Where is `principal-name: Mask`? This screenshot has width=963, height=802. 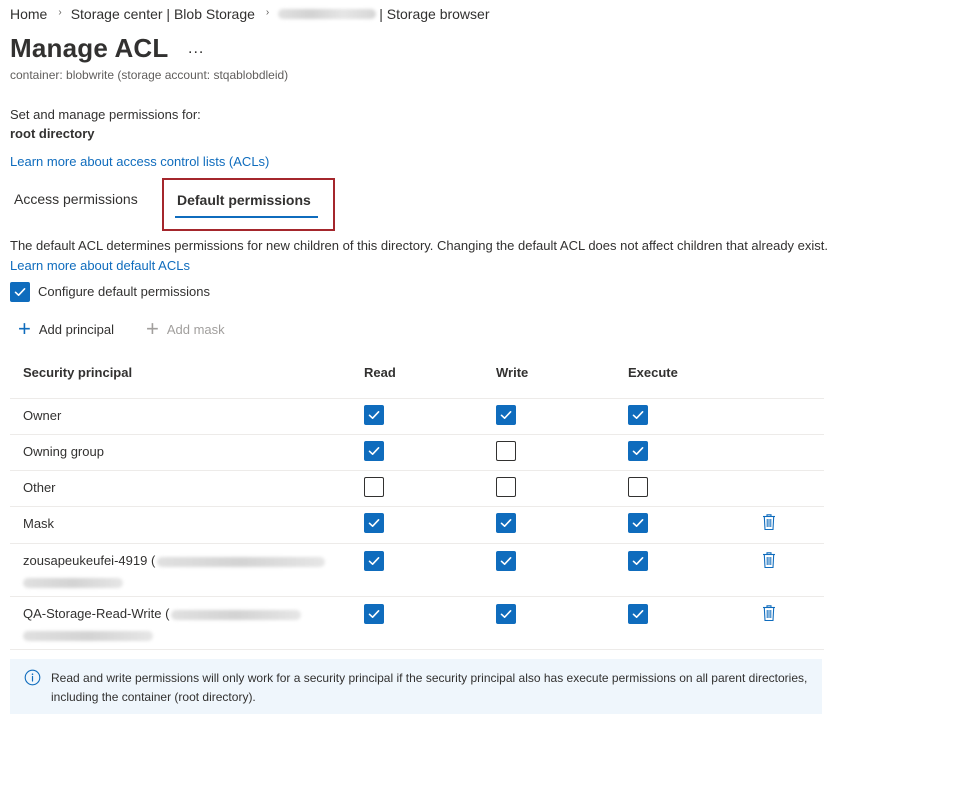 principal-name: Mask is located at coordinates (183, 523).